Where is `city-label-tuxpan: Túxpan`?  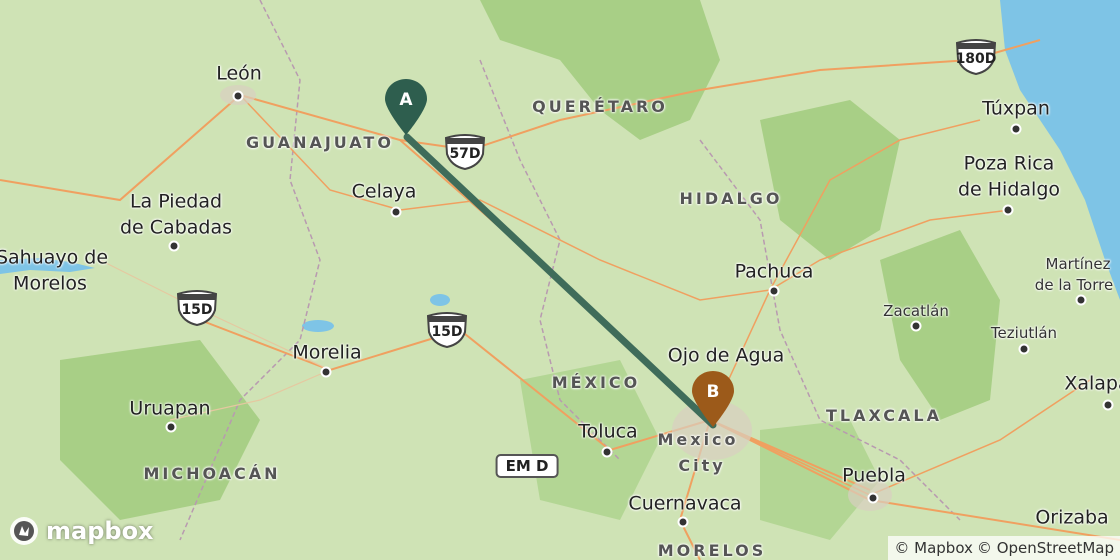 city-label-tuxpan: Túxpan is located at coordinates (1016, 108).